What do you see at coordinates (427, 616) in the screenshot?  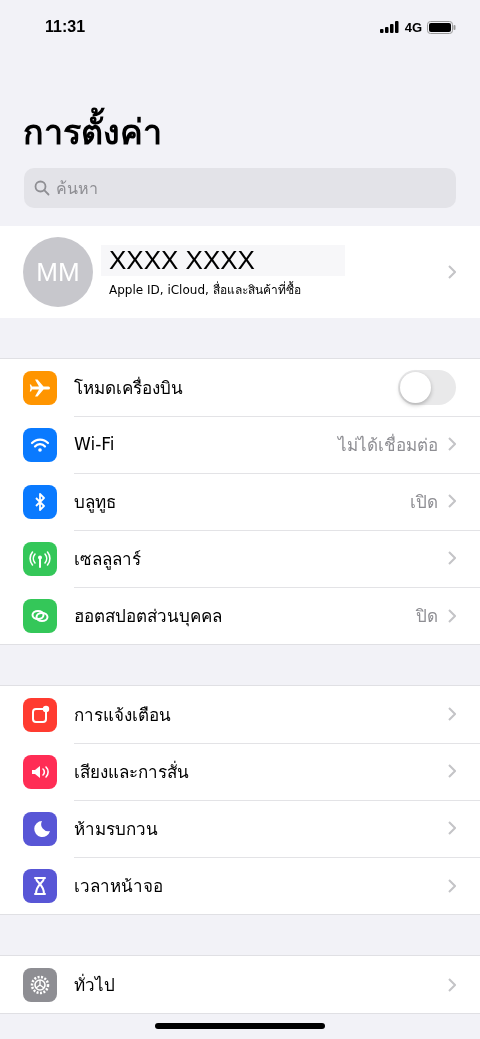 I see `row-value: ปิด` at bounding box center [427, 616].